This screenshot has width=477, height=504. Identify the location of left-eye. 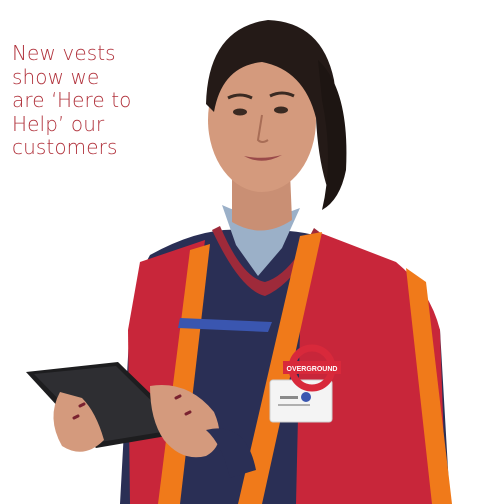
(240, 112).